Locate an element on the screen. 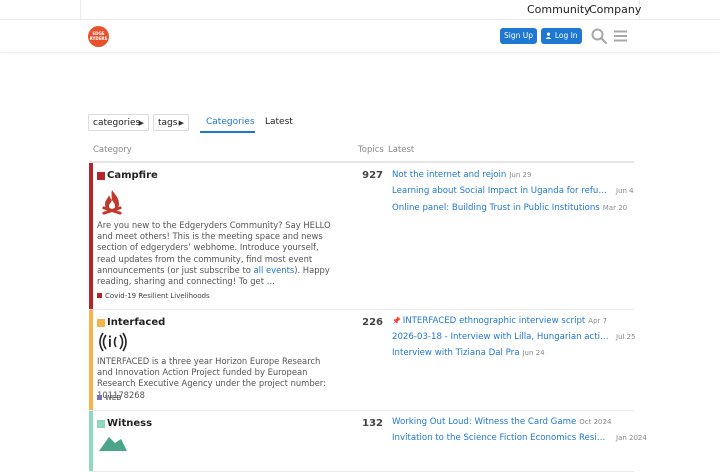 This screenshot has width=720, height=472. column-header-category: Category is located at coordinates (112, 150).